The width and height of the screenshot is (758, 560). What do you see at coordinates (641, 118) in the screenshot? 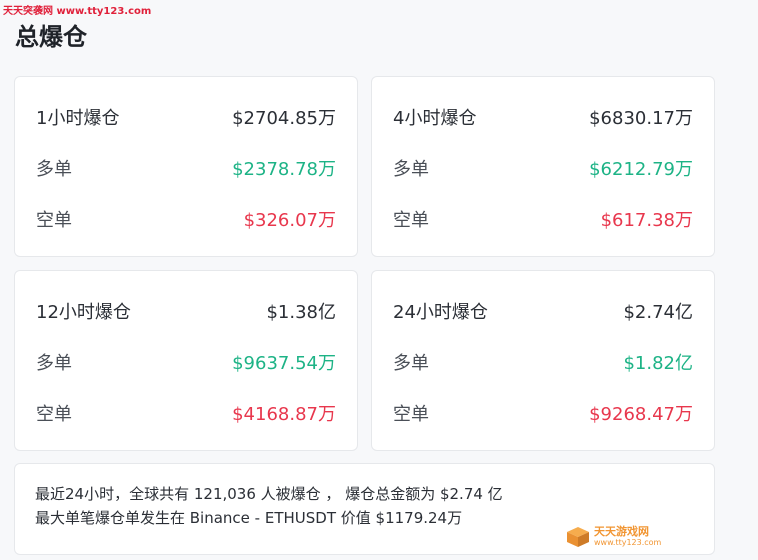
I see `total-value: $6830.17万` at bounding box center [641, 118].